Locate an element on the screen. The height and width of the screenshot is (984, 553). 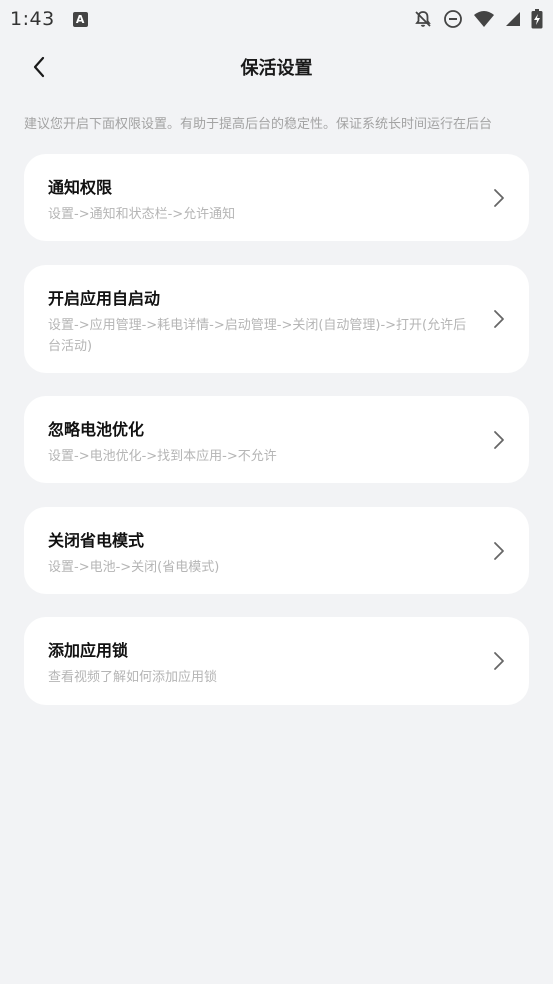
card-notification-permission: 通知权限 设置->通知和状态栏->允许通知 is located at coordinates (276, 197).